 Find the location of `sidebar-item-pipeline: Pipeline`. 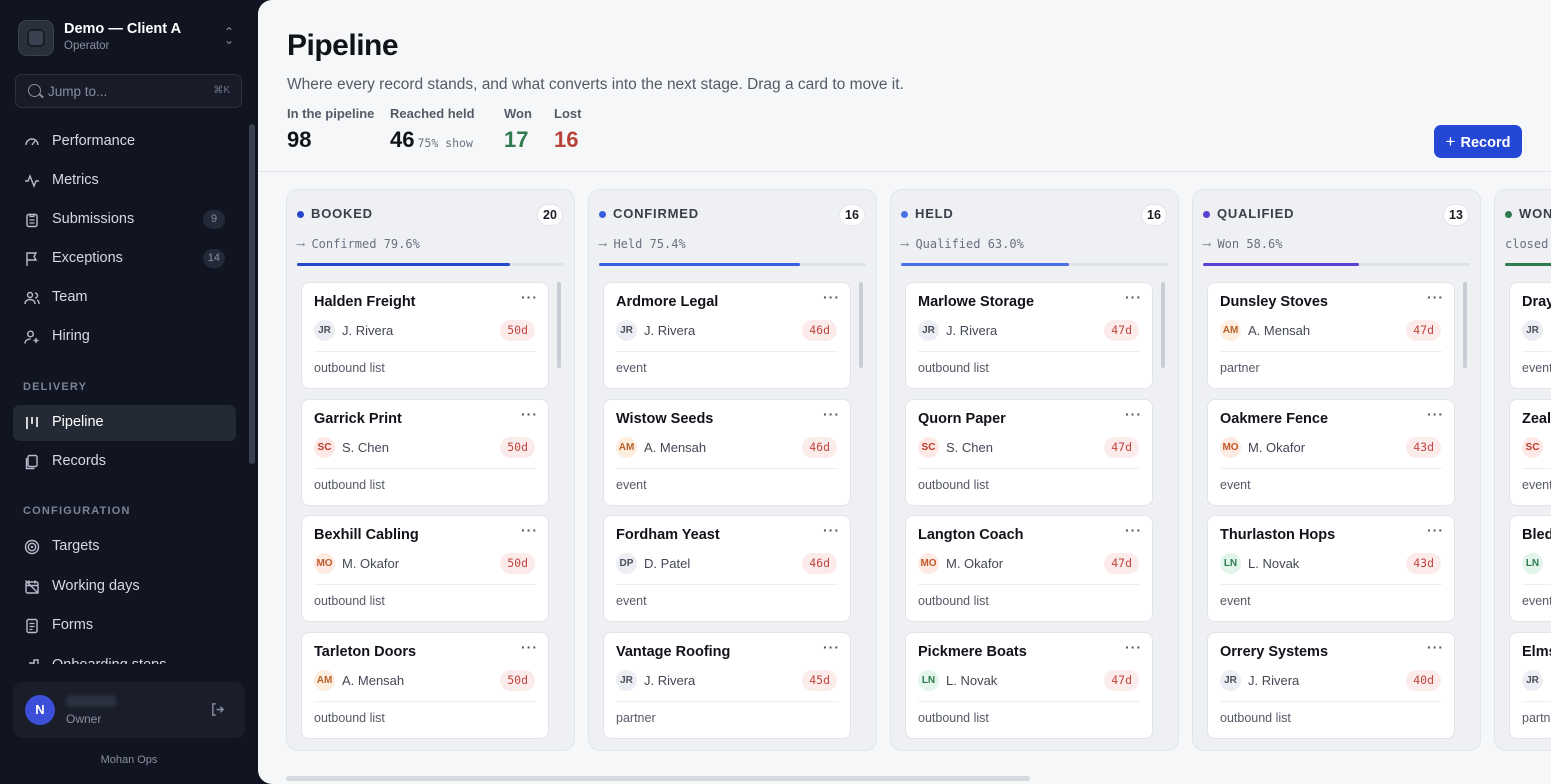

sidebar-item-pipeline: Pipeline is located at coordinates (124, 423).